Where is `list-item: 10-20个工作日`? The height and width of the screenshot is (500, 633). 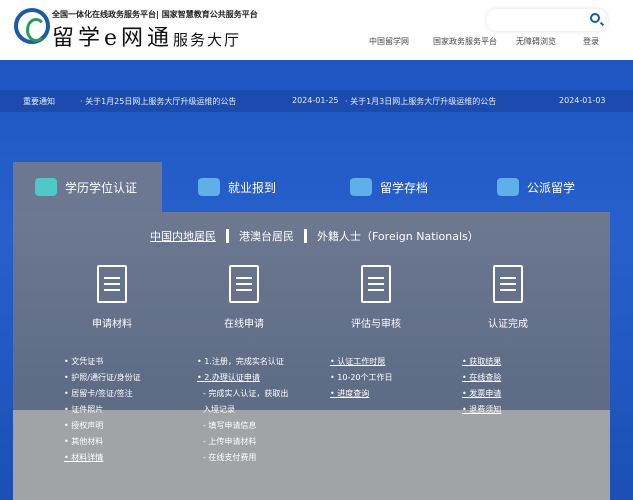 list-item: 10-20个工作日 is located at coordinates (361, 378).